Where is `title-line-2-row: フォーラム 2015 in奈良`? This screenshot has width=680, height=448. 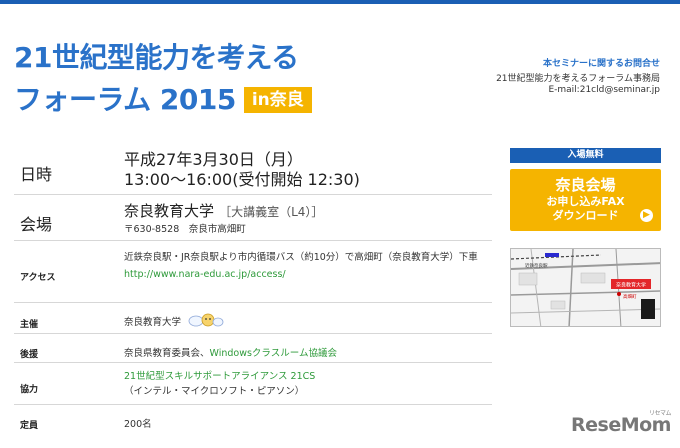 title-line-2-row: フォーラム 2015 in奈良 is located at coordinates (163, 100).